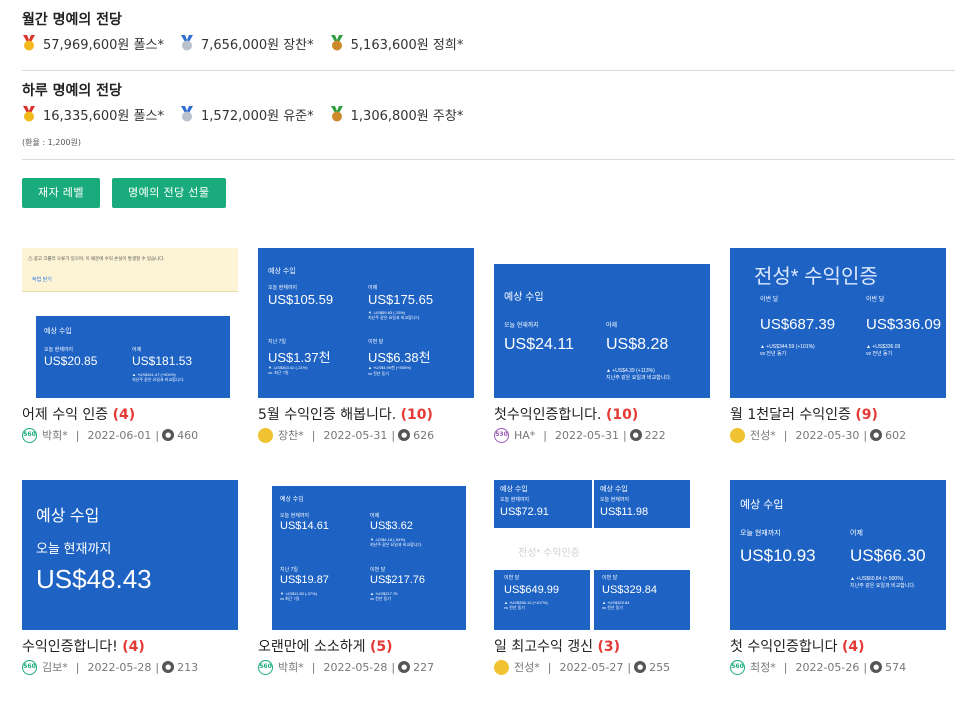 The height and width of the screenshot is (704, 975). I want to click on post-title: 오랜만에 소소하게 (5), so click(366, 647).